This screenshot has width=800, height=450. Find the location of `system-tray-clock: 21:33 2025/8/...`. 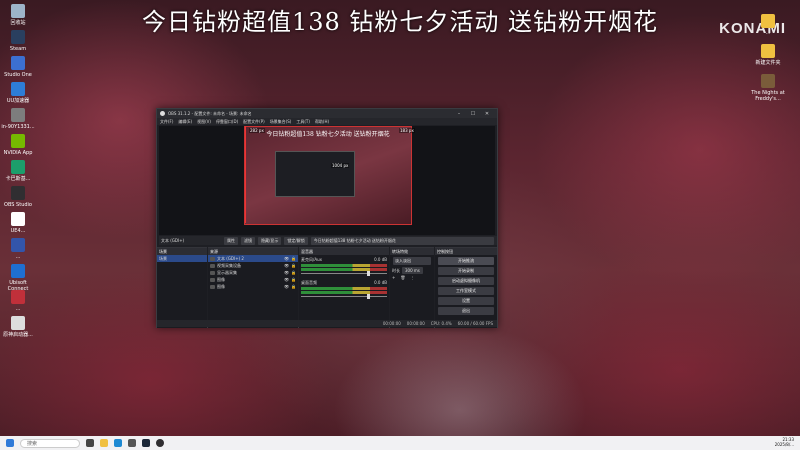

system-tray-clock: 21:33 2025/8/... is located at coordinates (784, 442).